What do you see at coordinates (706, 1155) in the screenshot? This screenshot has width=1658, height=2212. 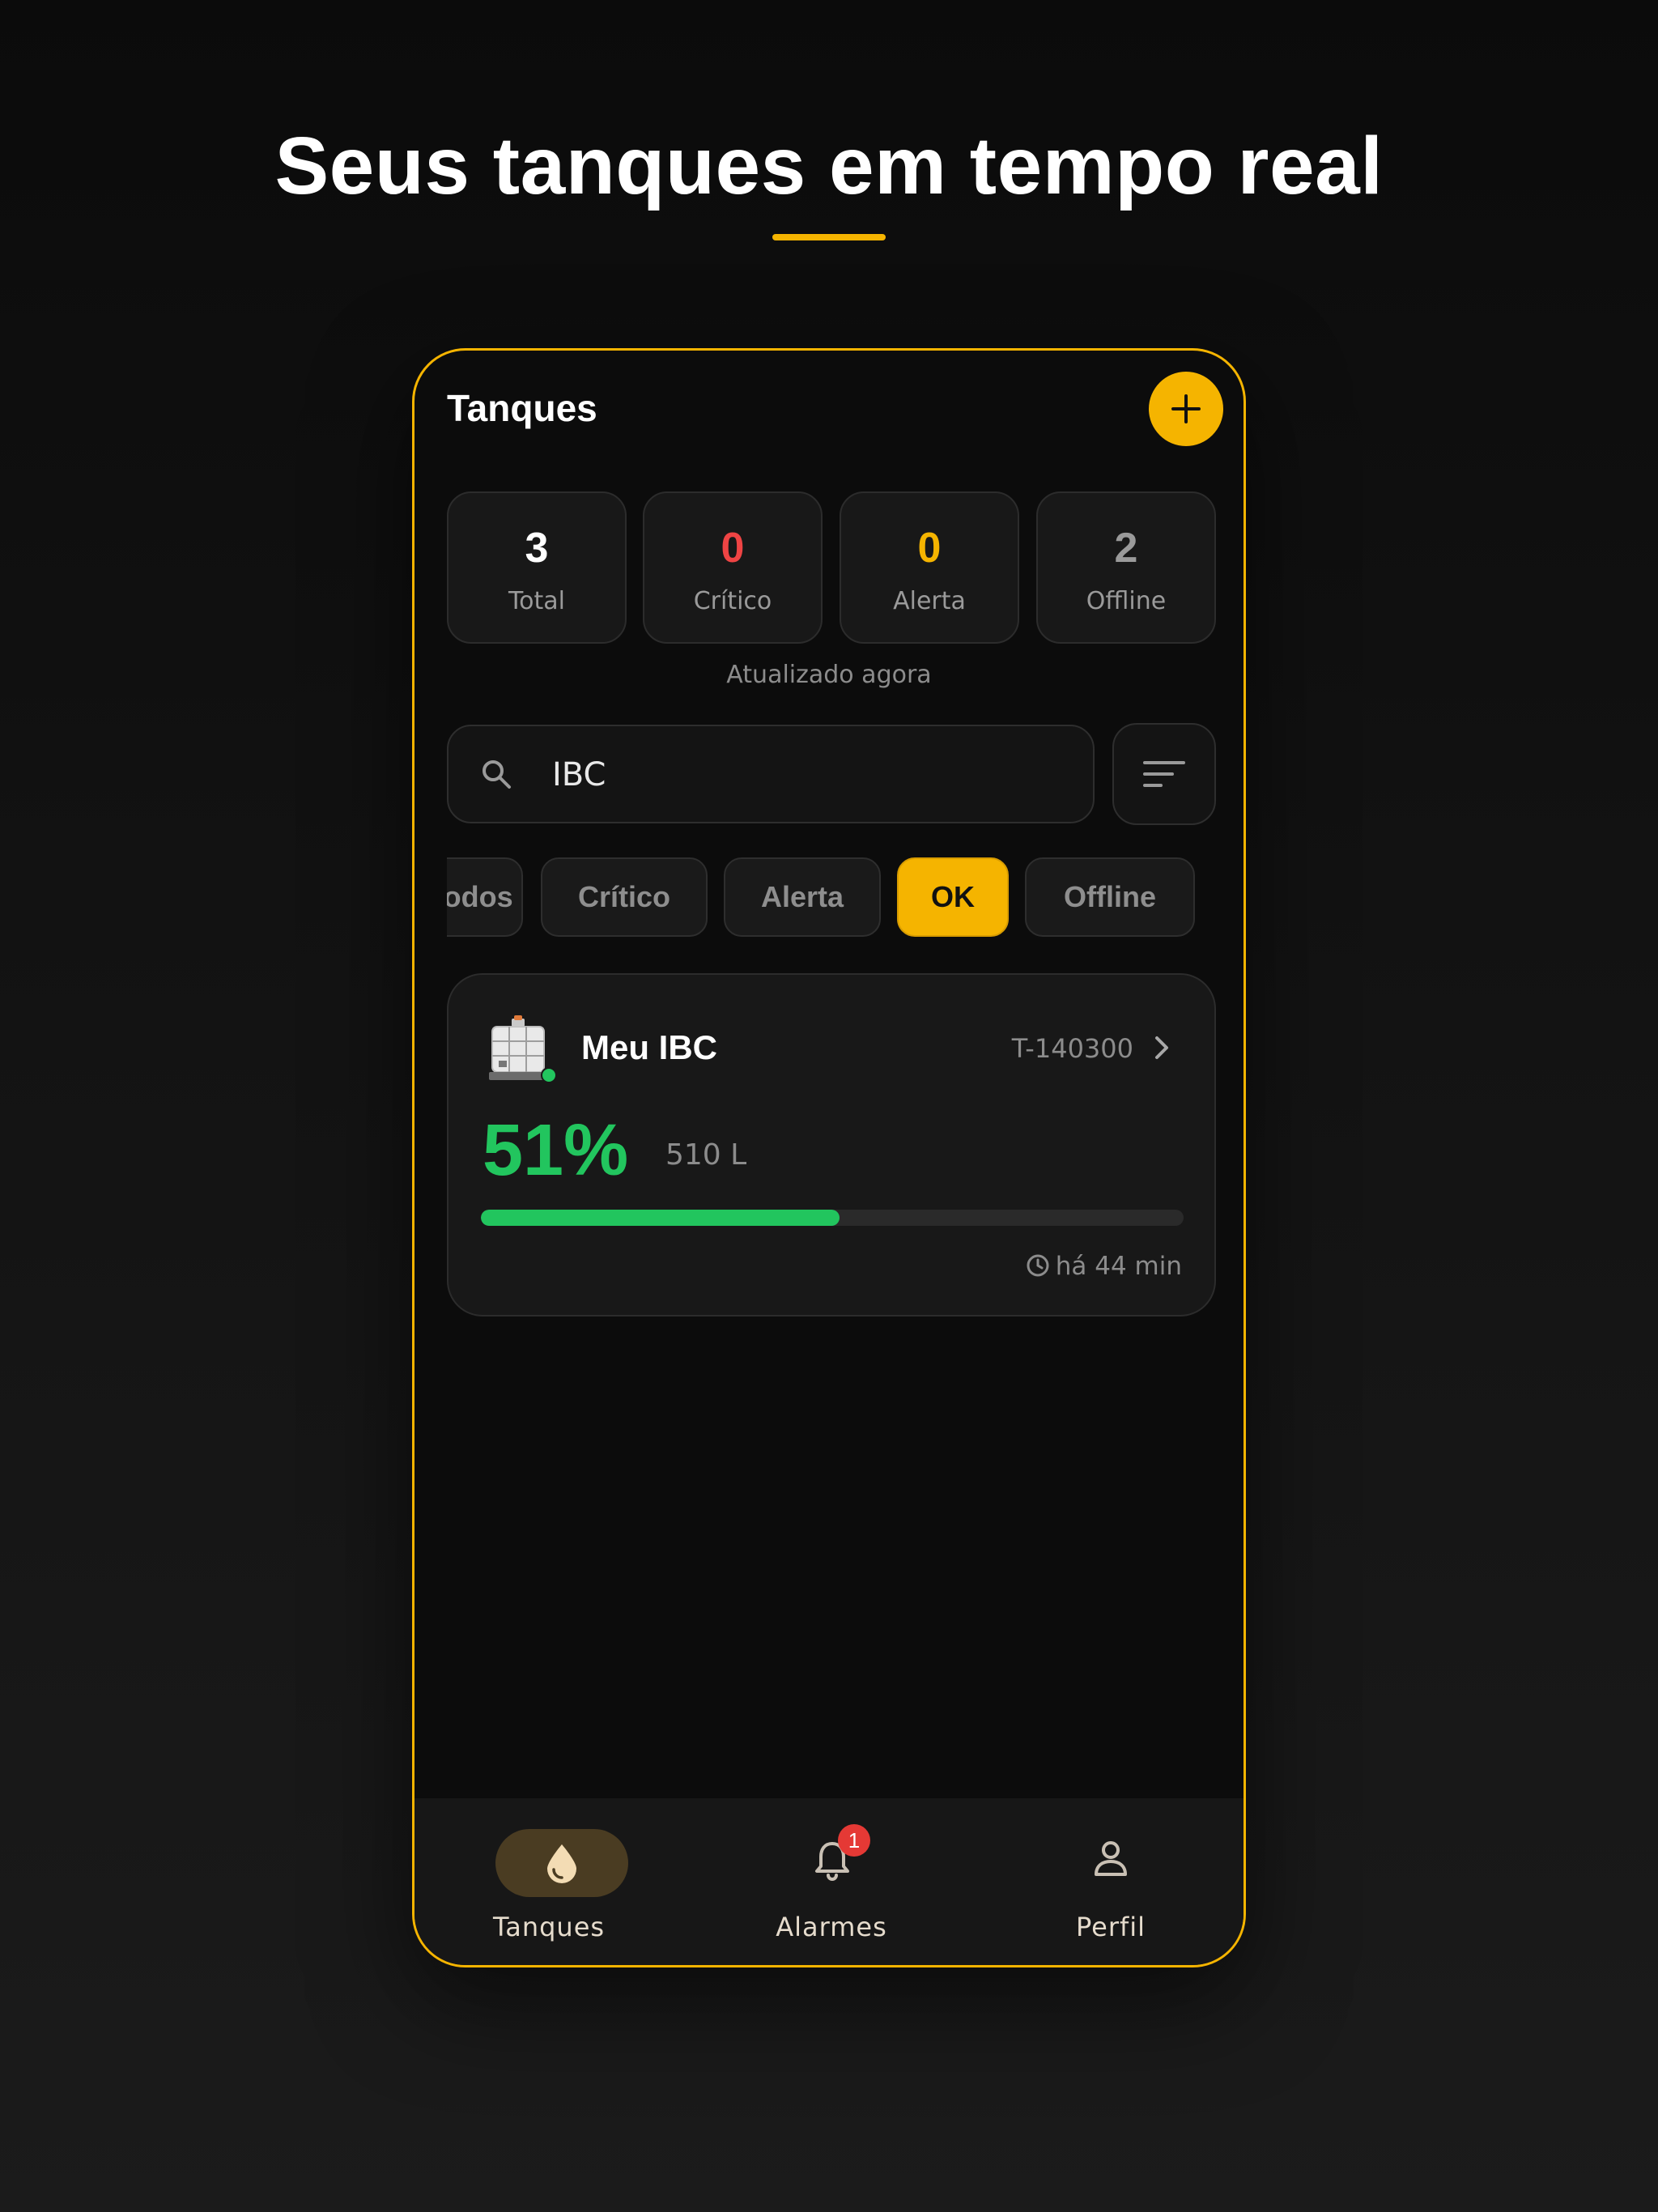 I see `tank-volume: 510 L` at bounding box center [706, 1155].